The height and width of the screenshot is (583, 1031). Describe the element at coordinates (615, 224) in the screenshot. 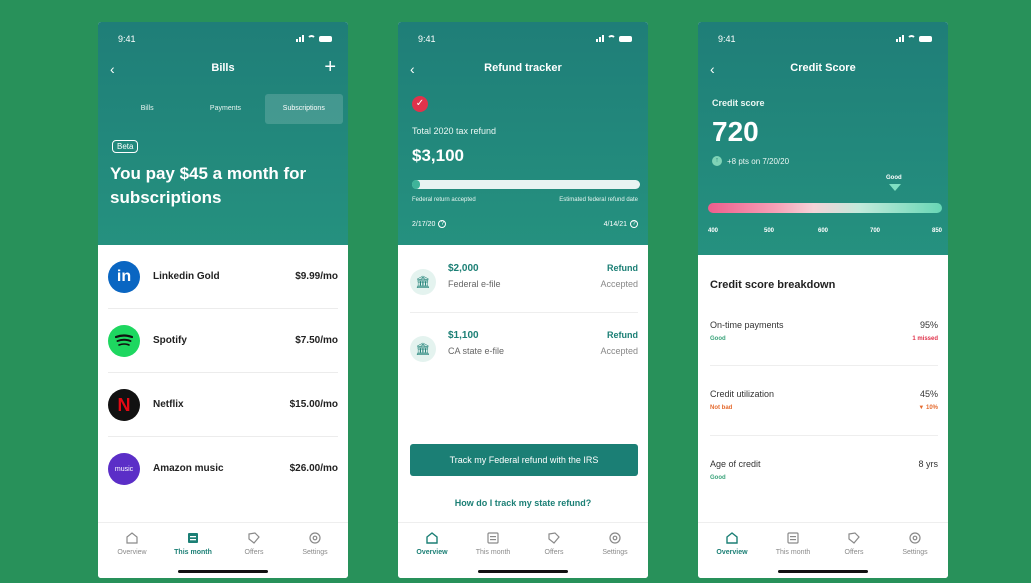

I see `estimated-date-text: 4/14/21` at that location.